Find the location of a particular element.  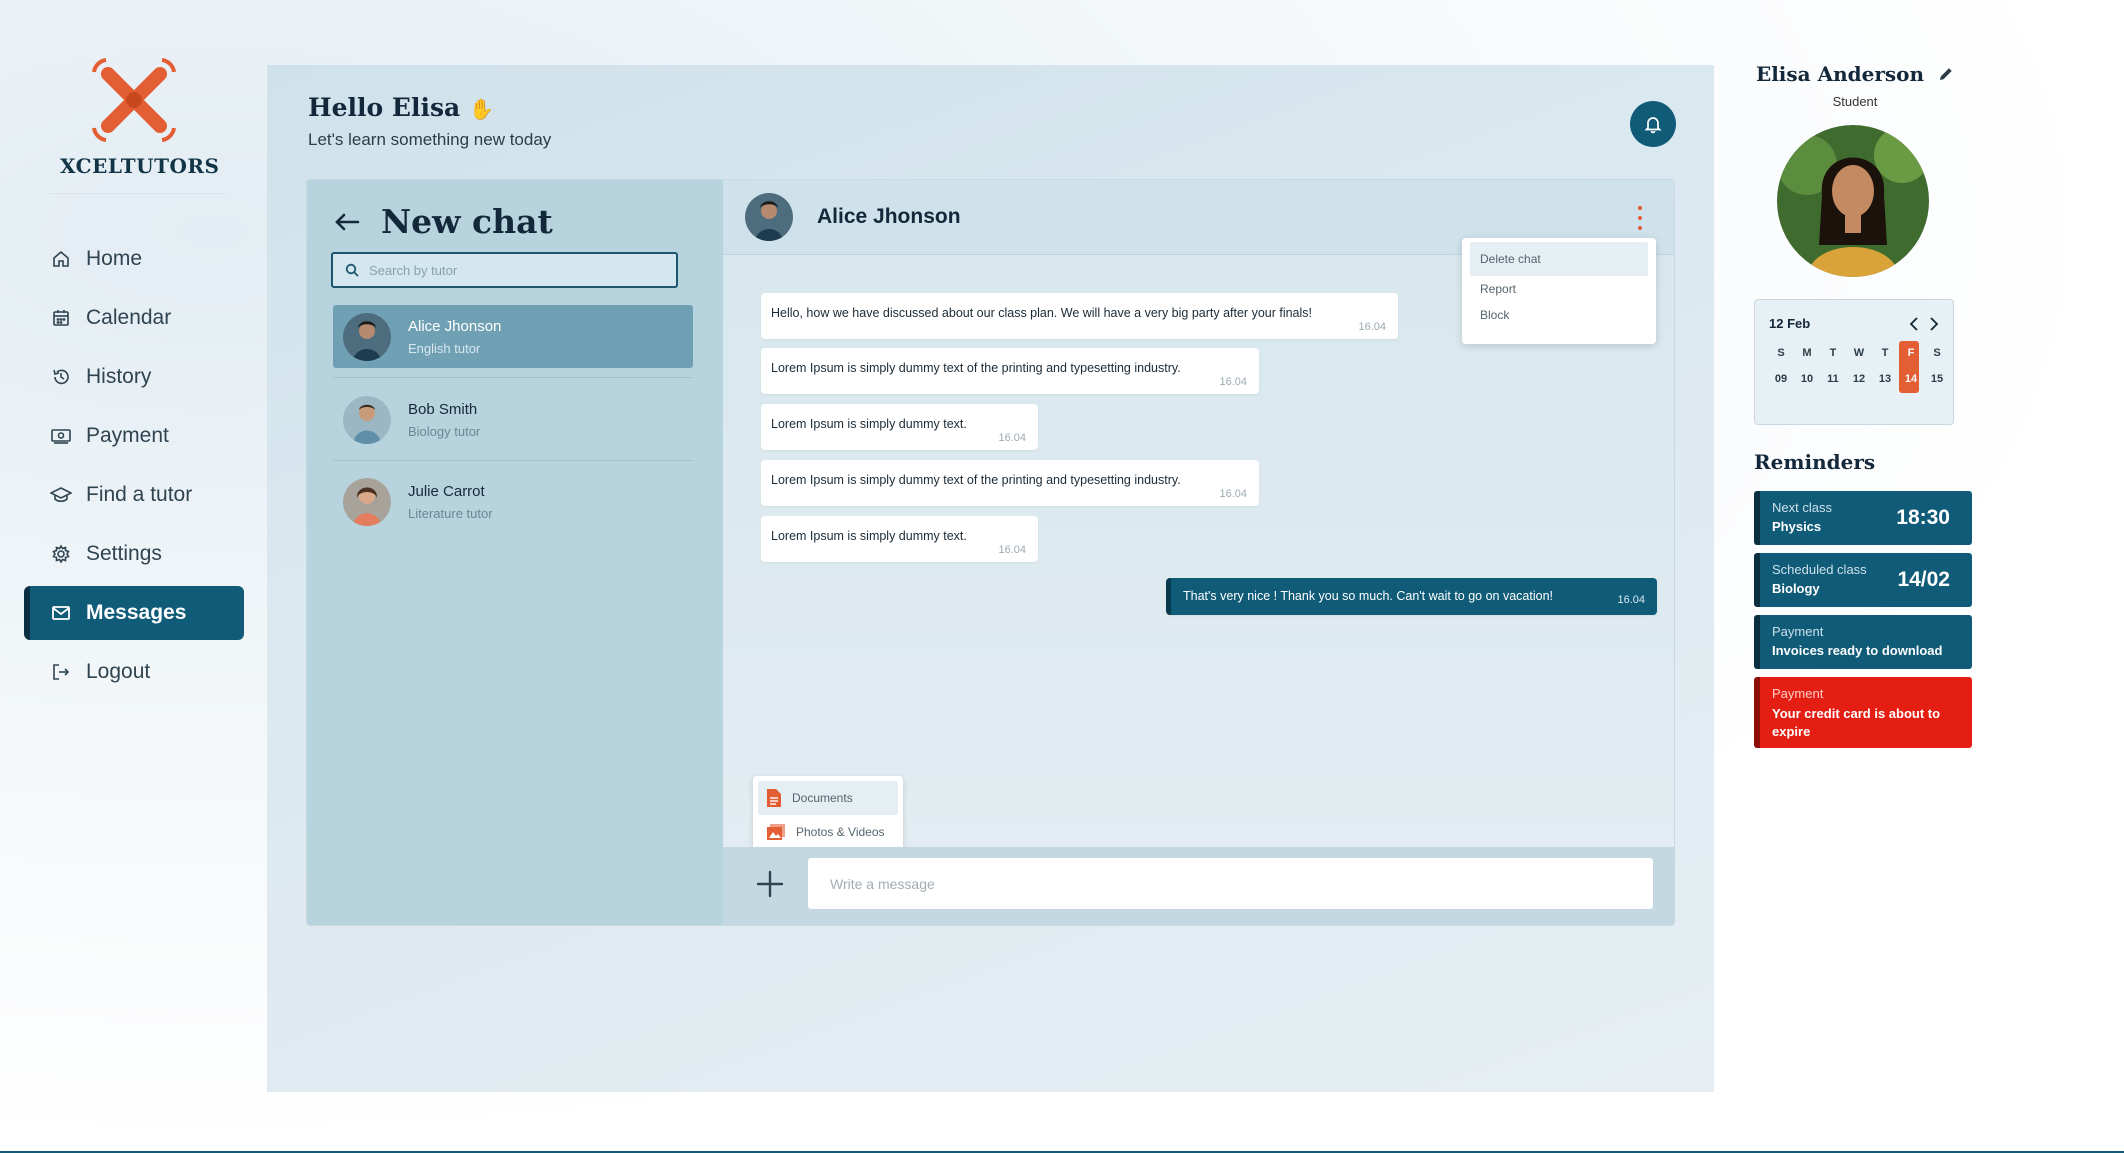

message-composer is located at coordinates (1198, 886).